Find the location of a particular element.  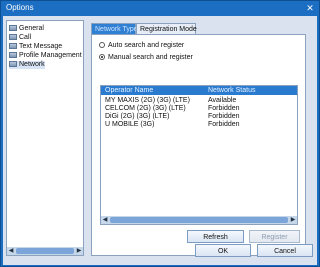

sidebar-item-text-message: Text Message is located at coordinates (35, 47).